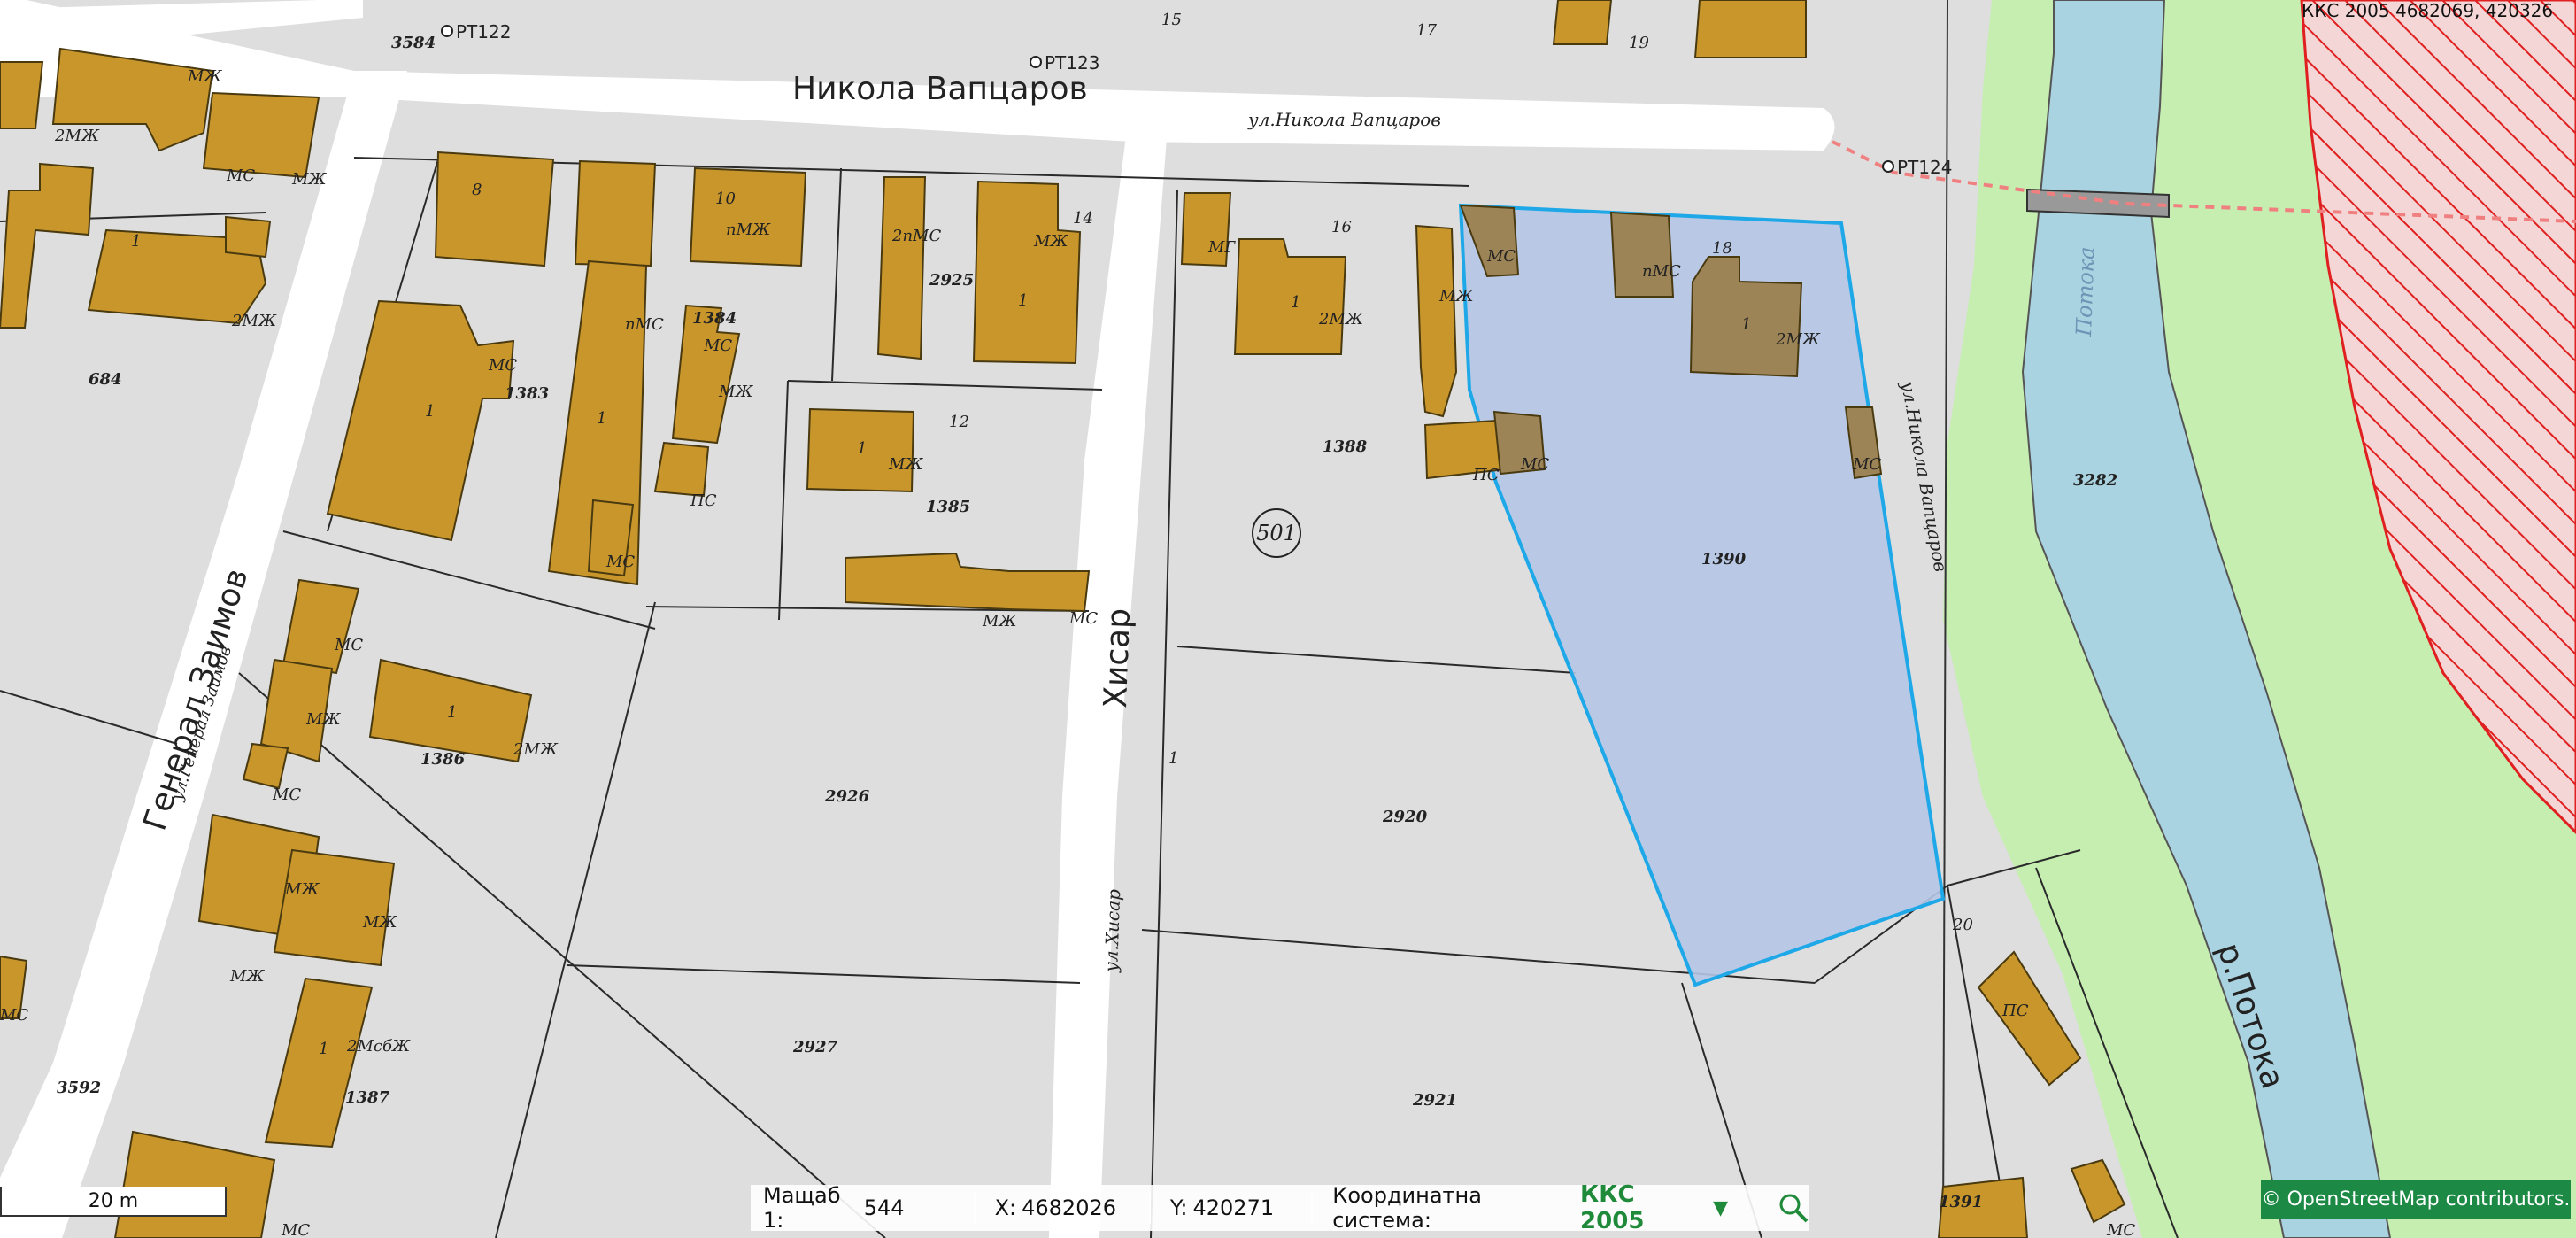  Describe the element at coordinates (1407, 1208) in the screenshot. I see `crs-label: Координатна система:` at that location.